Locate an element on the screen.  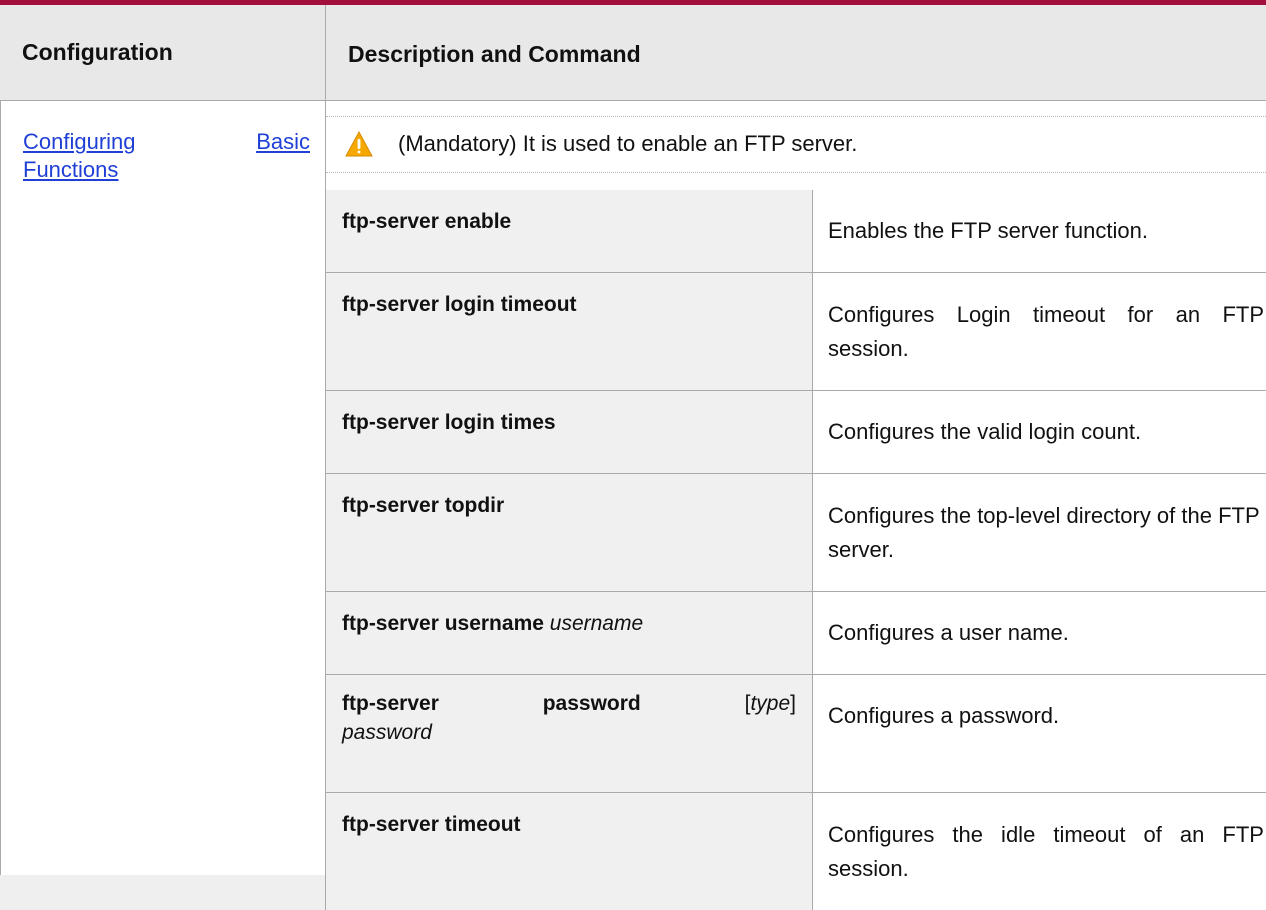
description-cell: Configures the valid login count. is located at coordinates (1039, 432).